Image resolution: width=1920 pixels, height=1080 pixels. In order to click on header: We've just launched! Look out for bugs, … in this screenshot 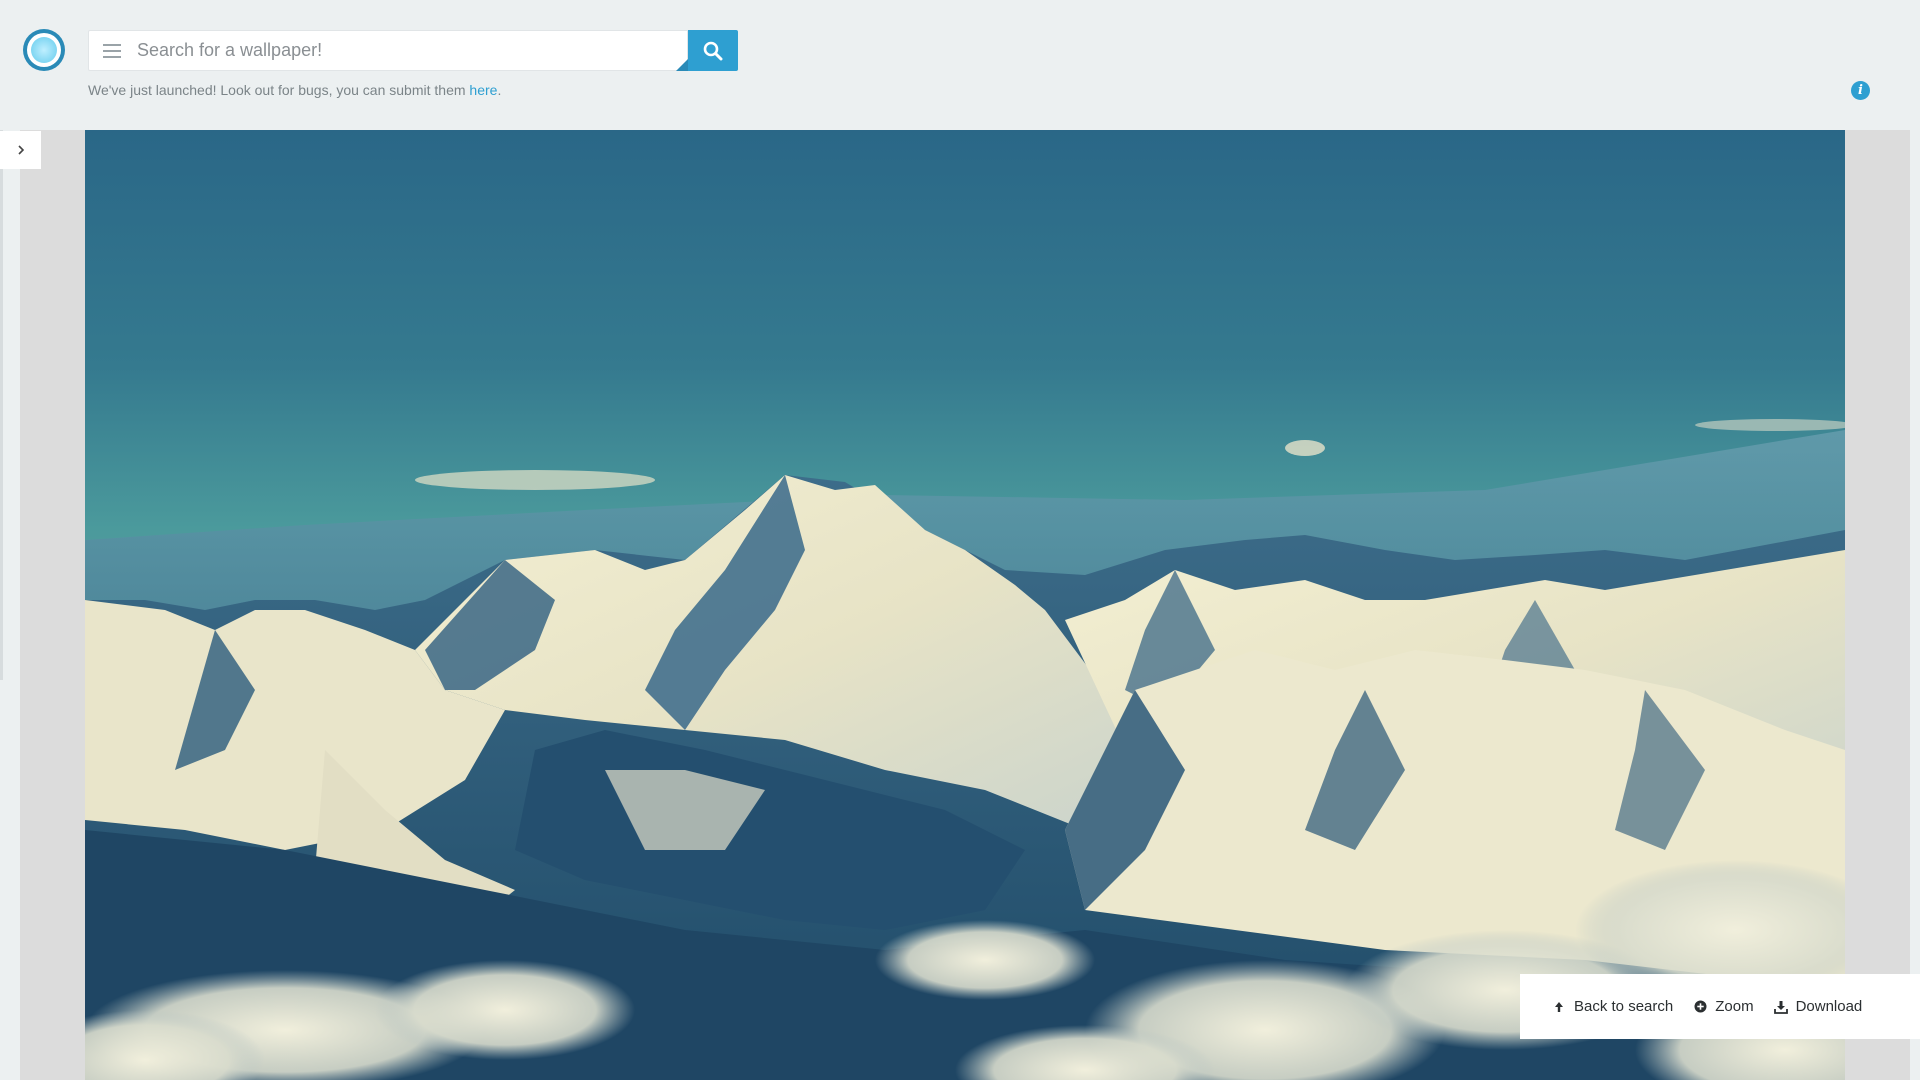, I will do `click(960, 65)`.